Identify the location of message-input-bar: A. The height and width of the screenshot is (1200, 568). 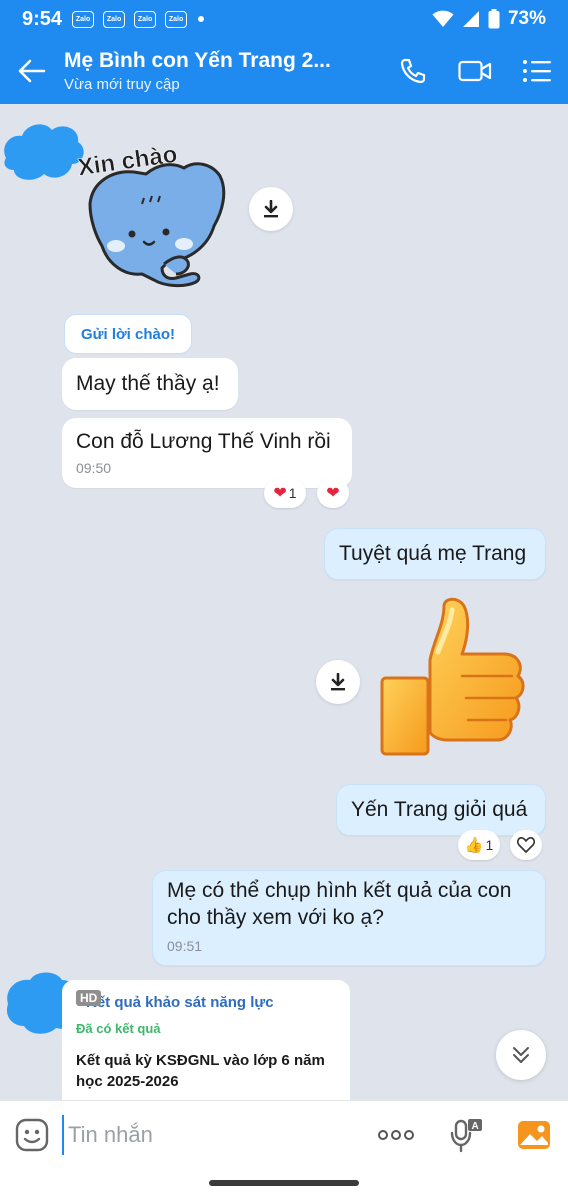
(284, 1134).